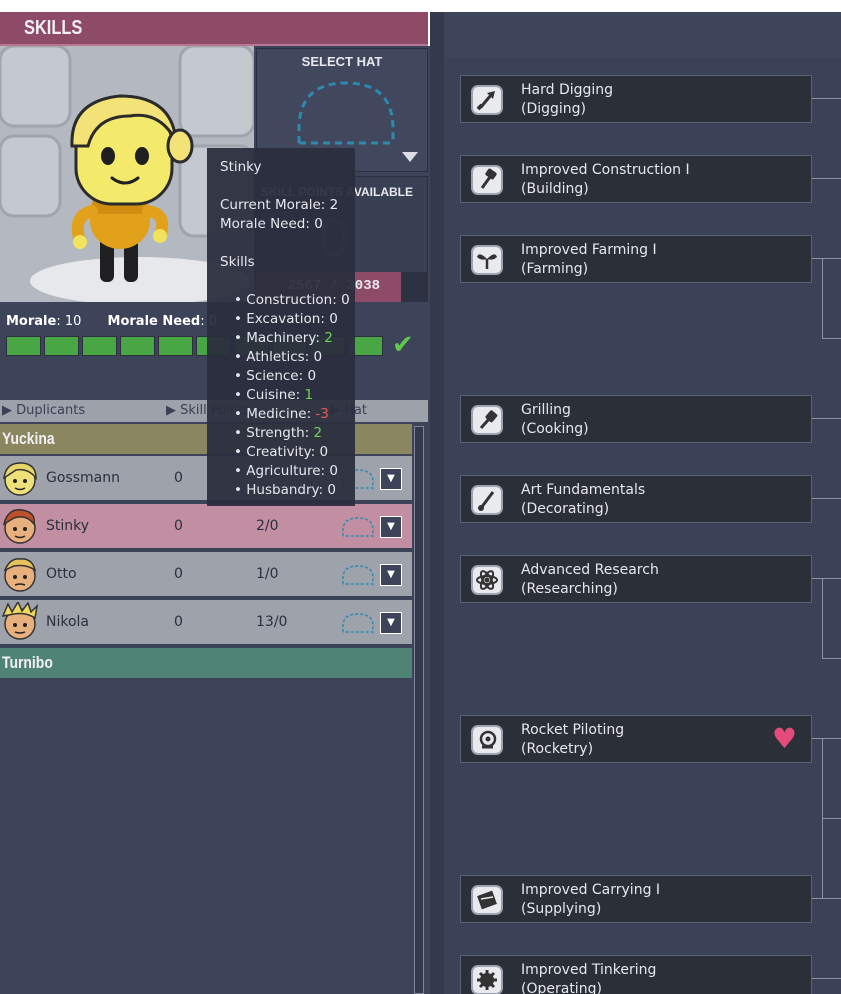 Image resolution: width=841 pixels, height=994 pixels. I want to click on shovel-icon, so click(487, 100).